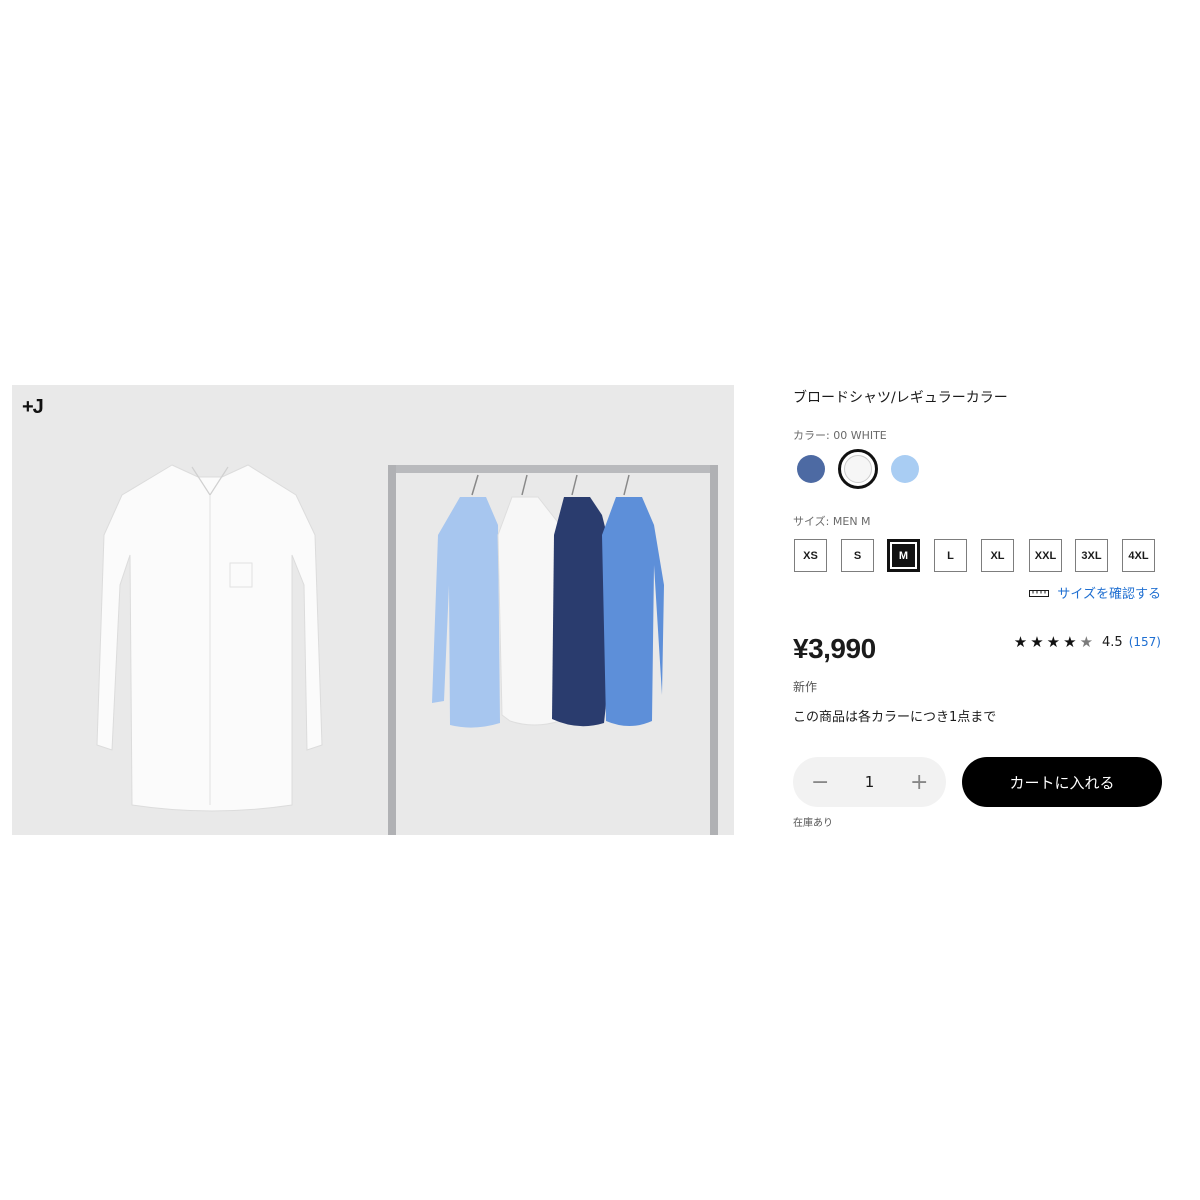  I want to click on size-label: サイズ: MEN M, so click(832, 521).